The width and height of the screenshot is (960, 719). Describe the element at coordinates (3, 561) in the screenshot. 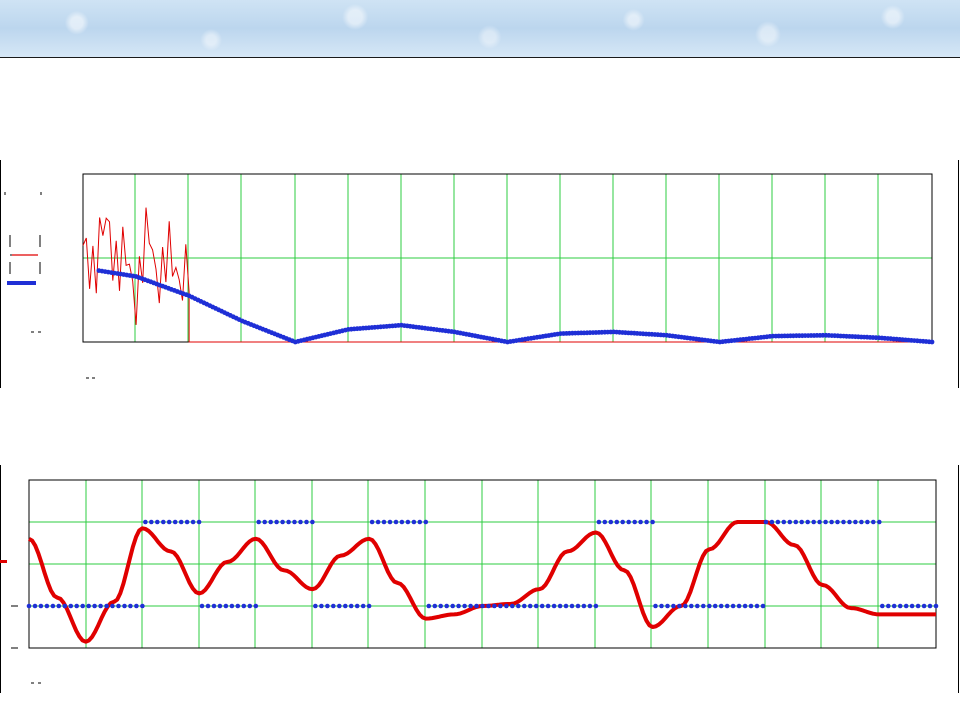

I see `chart-2-red-marker` at that location.